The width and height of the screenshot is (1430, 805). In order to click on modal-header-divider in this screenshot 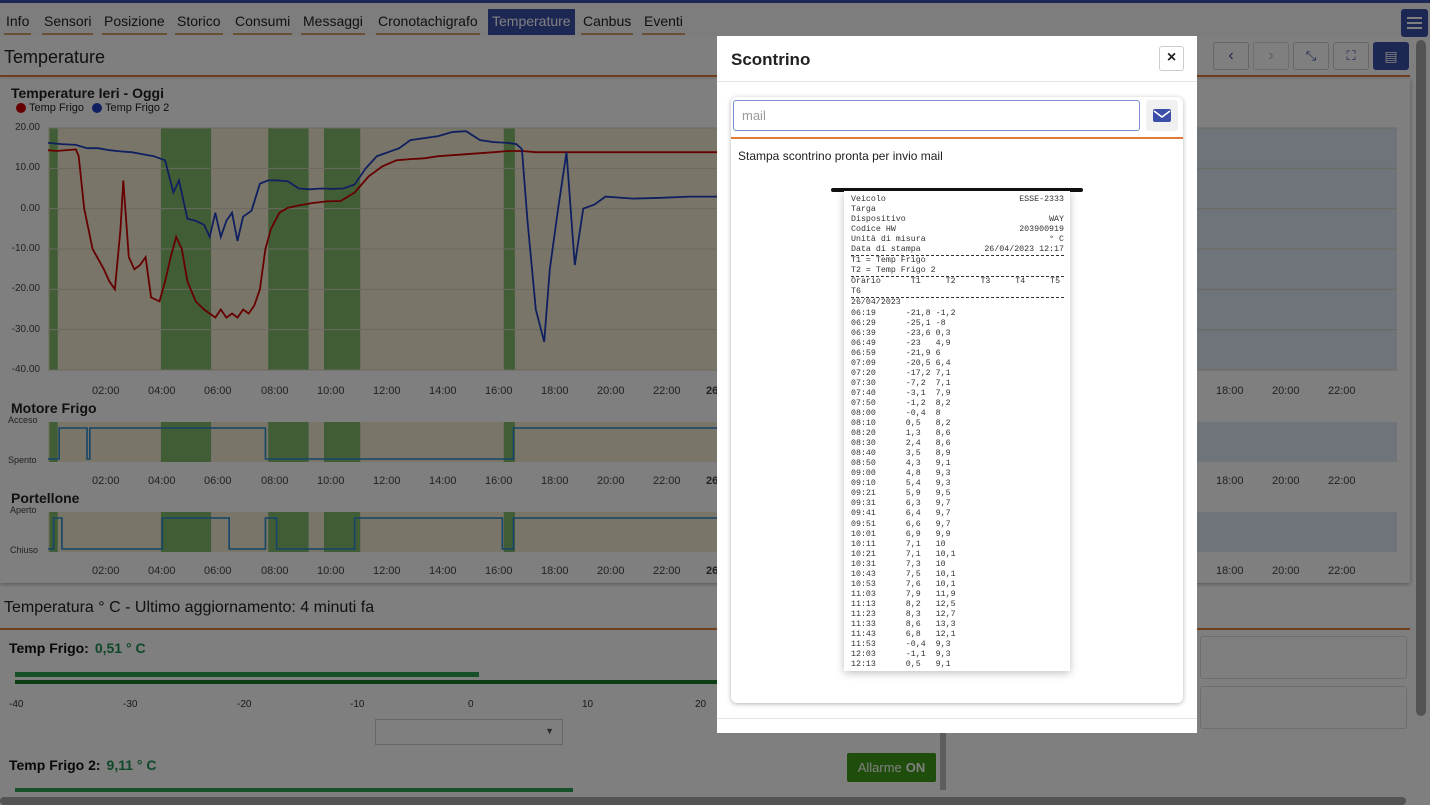, I will do `click(957, 81)`.